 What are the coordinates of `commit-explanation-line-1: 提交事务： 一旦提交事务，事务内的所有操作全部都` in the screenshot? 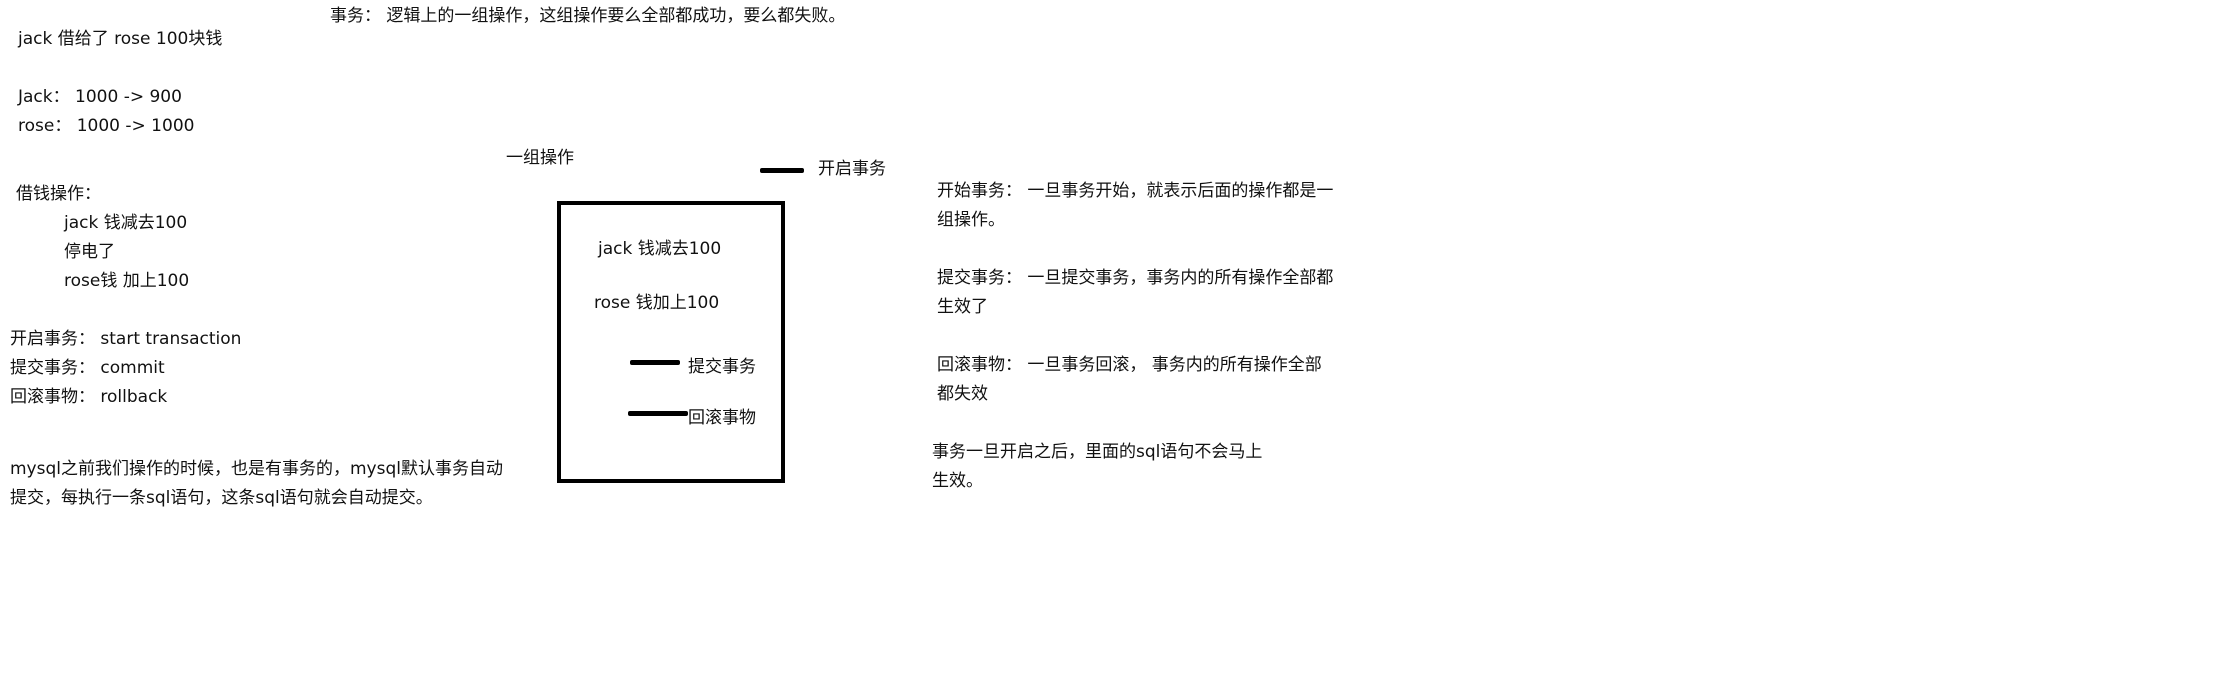 It's located at (1135, 278).